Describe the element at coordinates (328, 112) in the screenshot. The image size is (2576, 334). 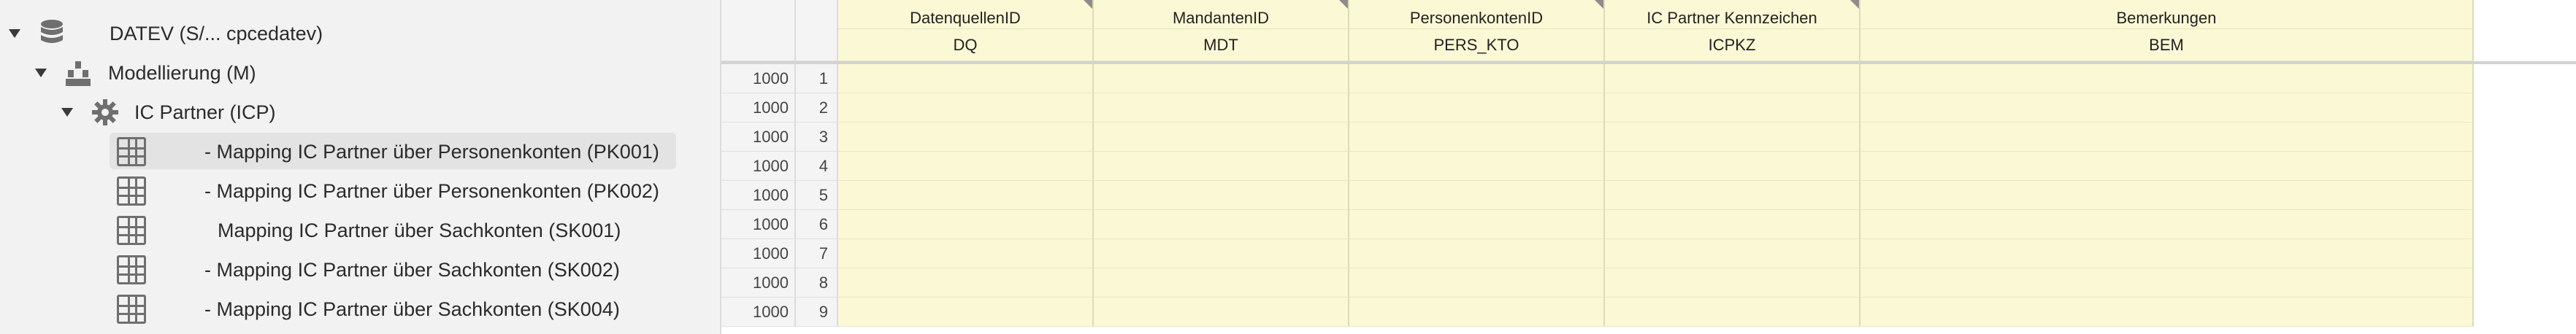
I see `tree-node-icp: IC Partner (ICP)` at that location.